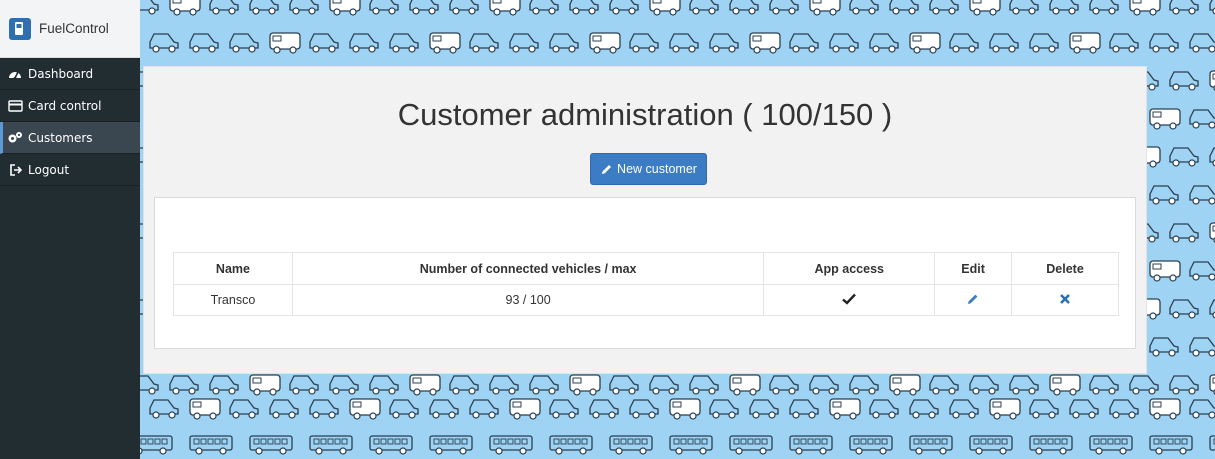 This screenshot has width=1215, height=459. I want to click on sidebar-item-customers: Customers, so click(70, 138).